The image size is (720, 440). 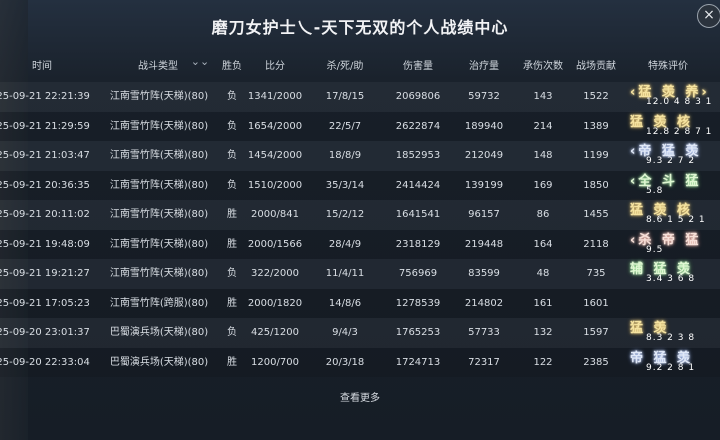 I want to click on header-score: 比分, so click(x=275, y=66).